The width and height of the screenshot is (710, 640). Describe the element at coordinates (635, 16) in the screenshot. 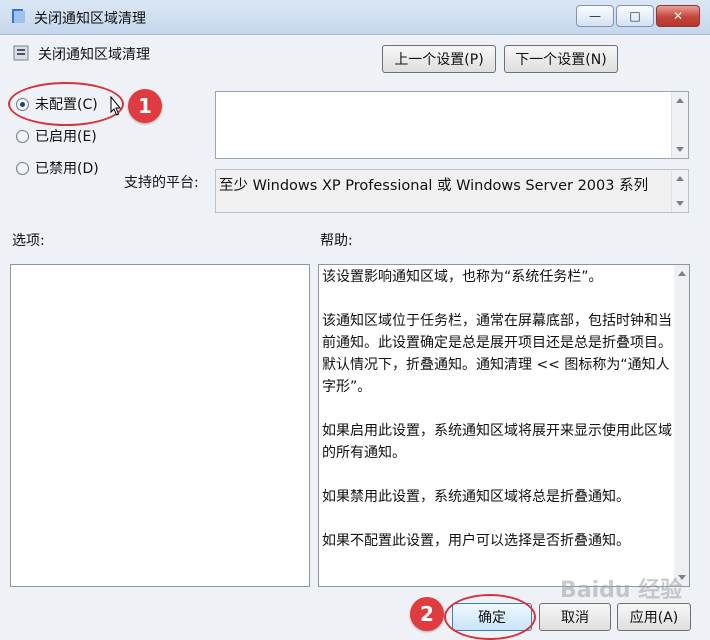

I see `maximize-button: □` at that location.